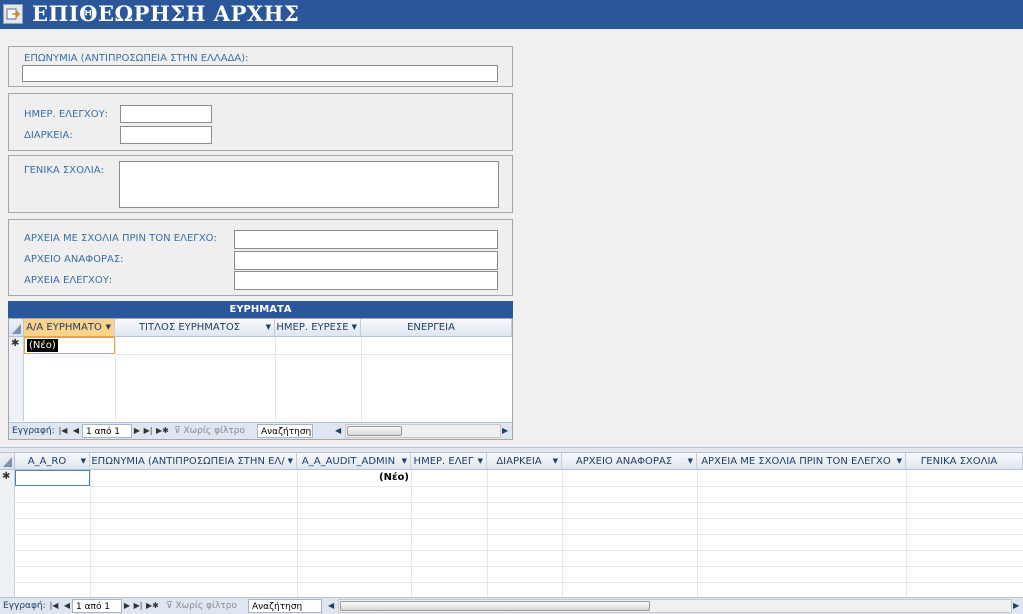 The image size is (1023, 614). What do you see at coordinates (193, 461) in the screenshot?
I see `column-header-eponymia: ΕΠΩΝΥΜΙΑ (ΑΝΤΙΠΡΟΣΩΠΕΙΑ ΣΤΗΝ ΕΛ/▼` at bounding box center [193, 461].